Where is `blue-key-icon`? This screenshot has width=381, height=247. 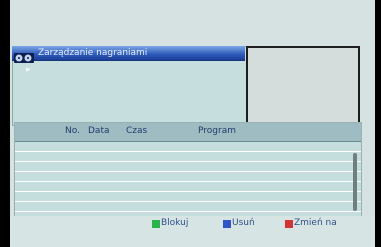
blue-key-icon is located at coordinates (227, 224).